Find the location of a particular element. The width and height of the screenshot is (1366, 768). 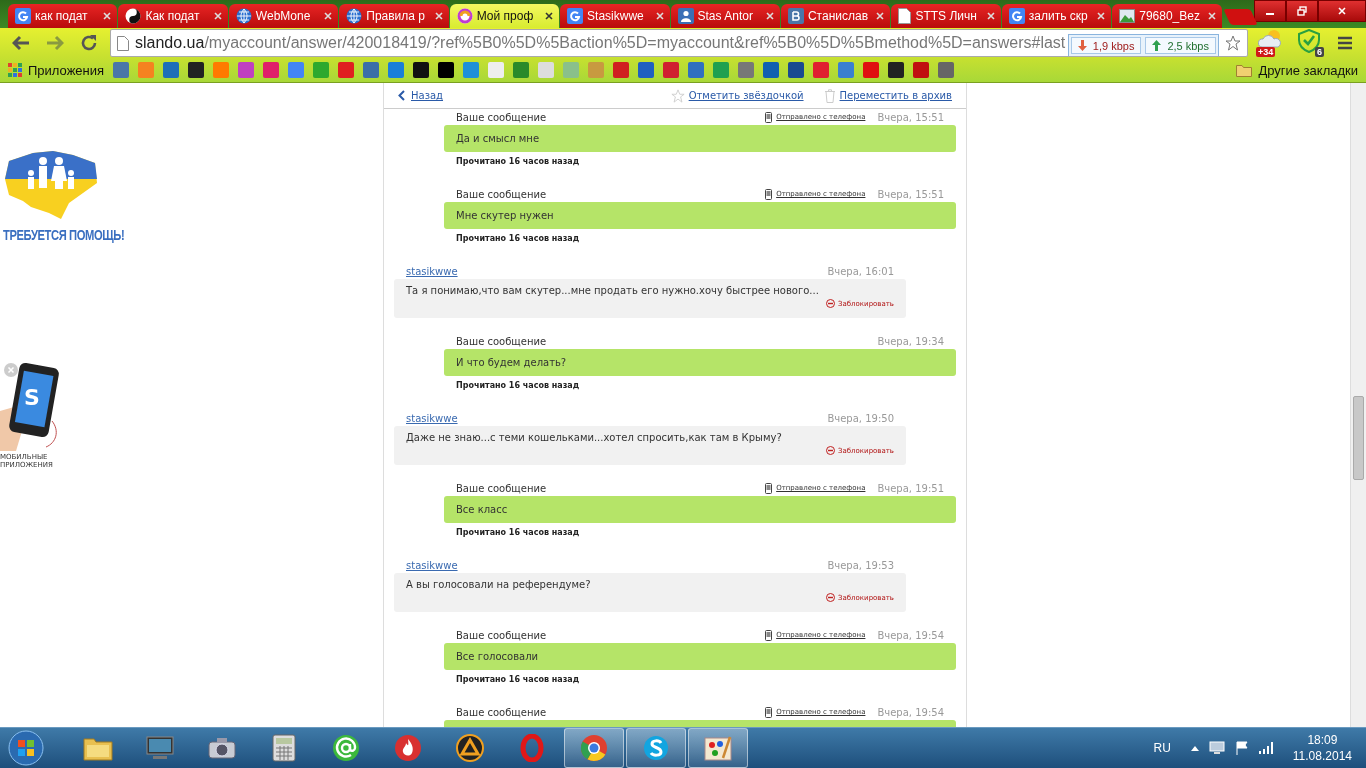

help-banner-caption: ТРЕБУЕТСЯ ПОМОЩЬ! is located at coordinates (64, 235).